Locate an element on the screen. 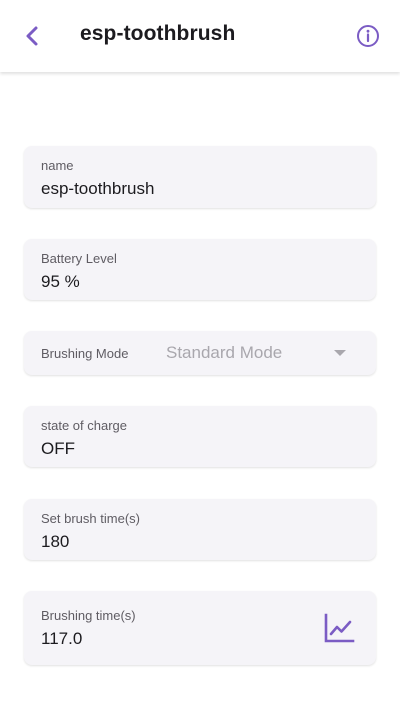  brushing-time-value: 117.0 is located at coordinates (62, 638).